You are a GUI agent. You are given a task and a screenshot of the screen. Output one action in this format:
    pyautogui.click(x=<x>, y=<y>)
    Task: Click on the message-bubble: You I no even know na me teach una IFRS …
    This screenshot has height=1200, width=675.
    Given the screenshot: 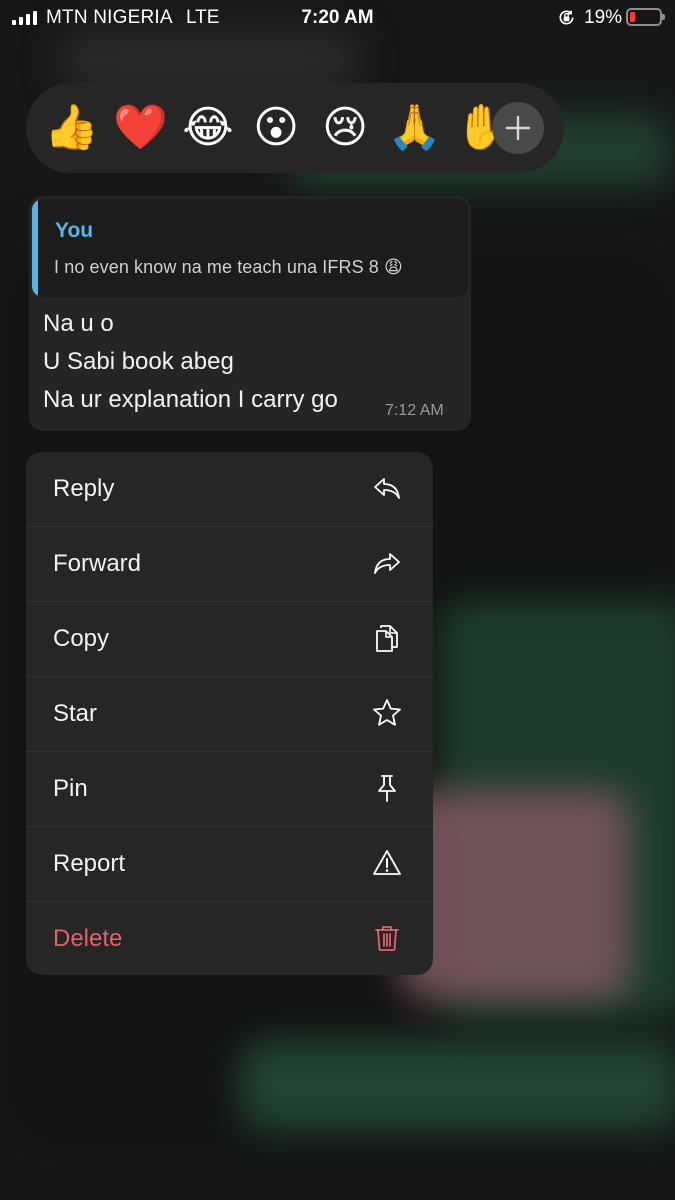 What is the action you would take?
    pyautogui.click(x=250, y=313)
    